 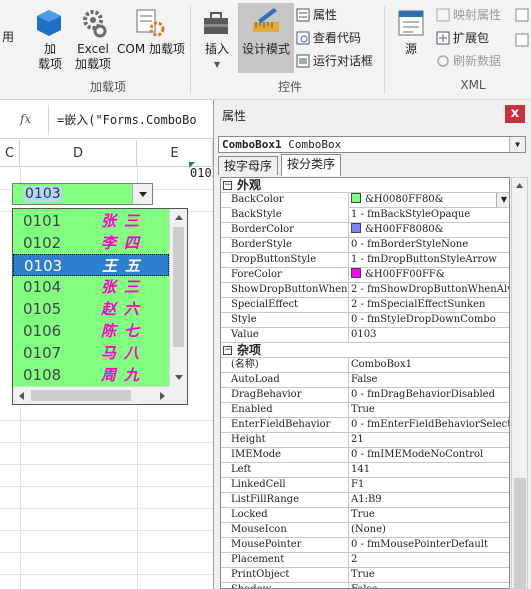 What do you see at coordinates (43, 194) in the screenshot?
I see `combobox-value: 0103` at bounding box center [43, 194].